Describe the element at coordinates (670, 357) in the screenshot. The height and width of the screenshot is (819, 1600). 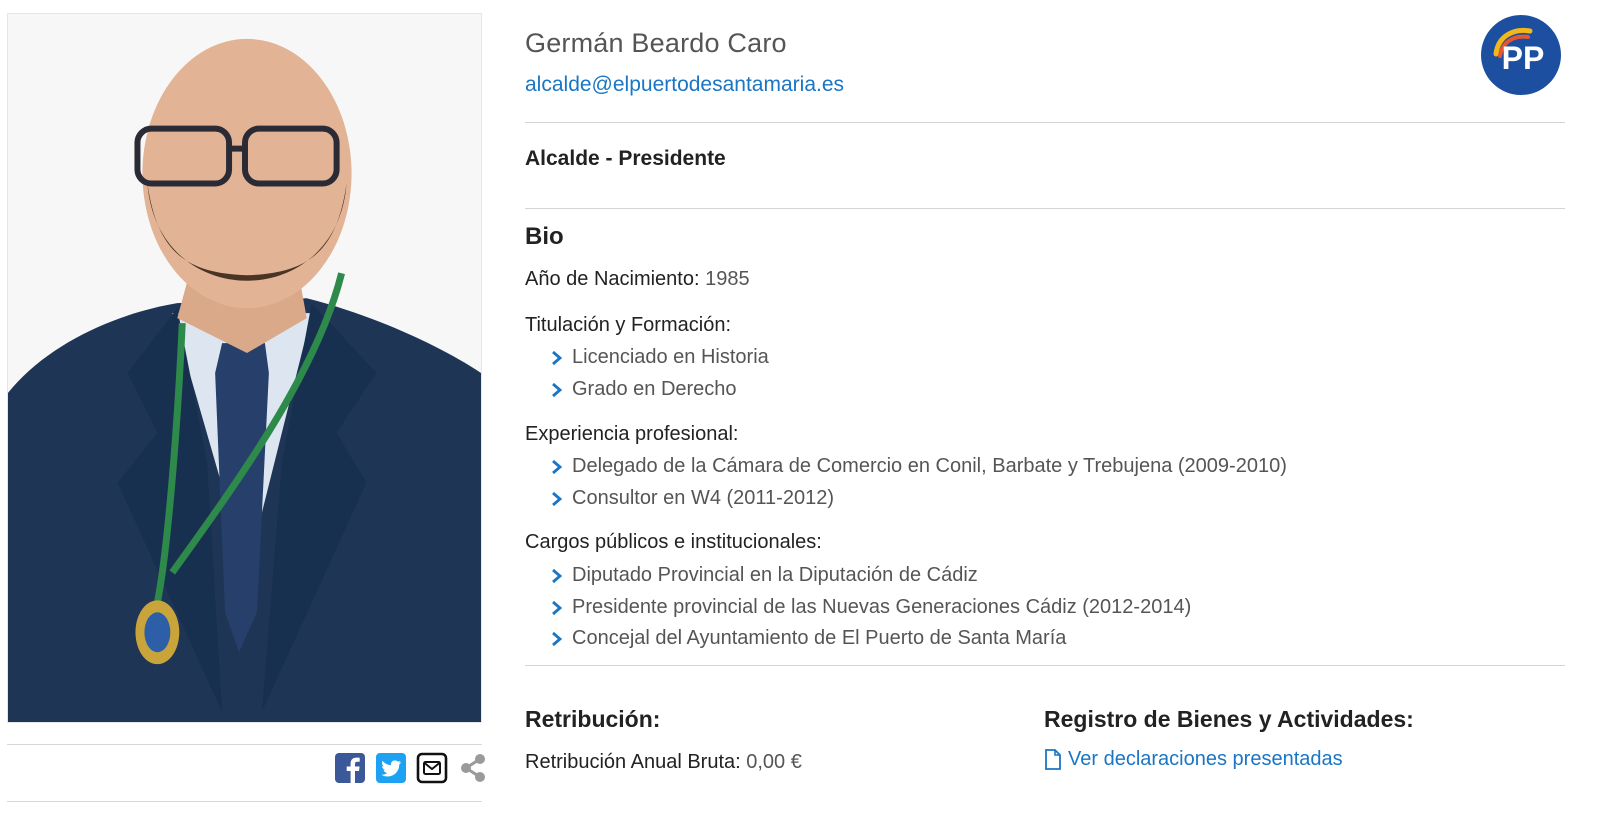
I see `list-item-text: Licenciado en Historia` at that location.